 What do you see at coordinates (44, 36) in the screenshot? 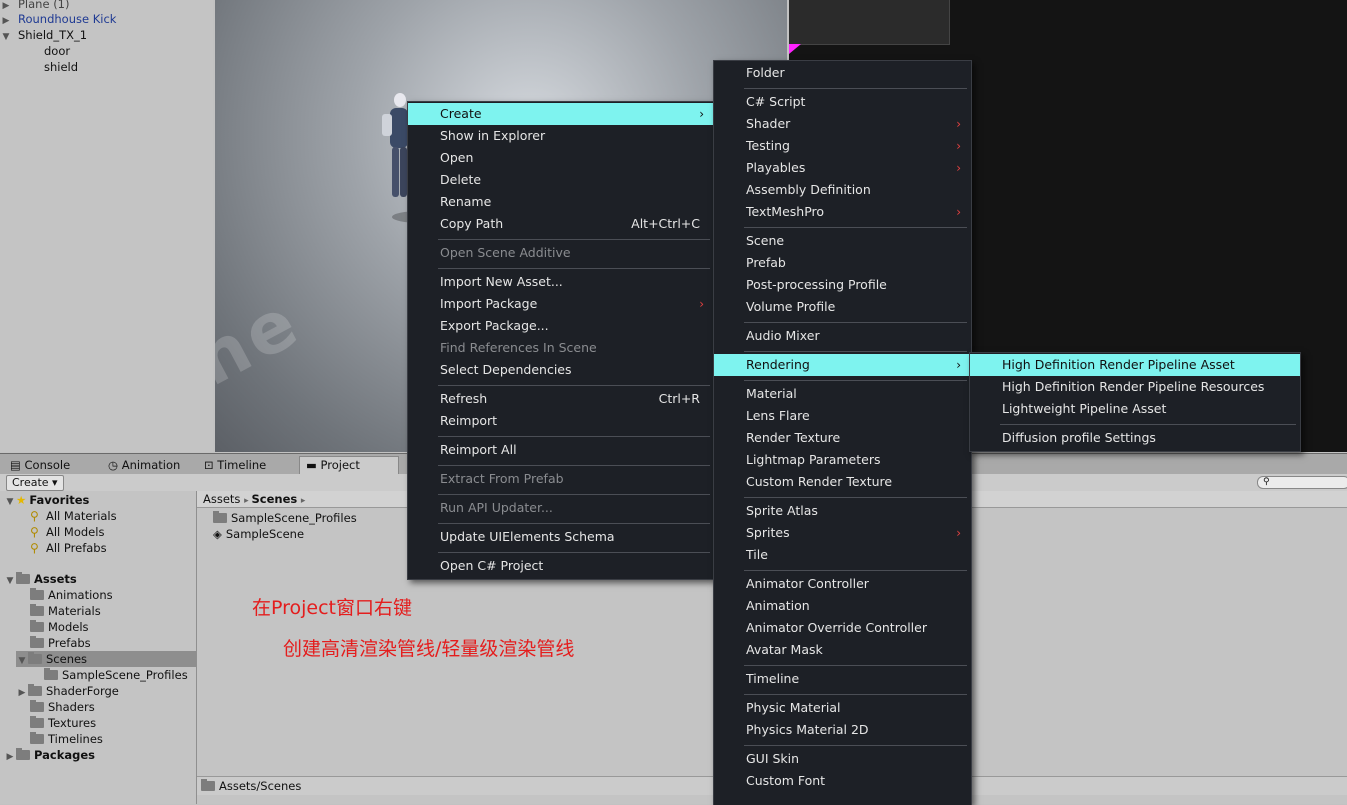
I see `hierarchy-item: ▼ Shield_TX_1` at bounding box center [44, 36].